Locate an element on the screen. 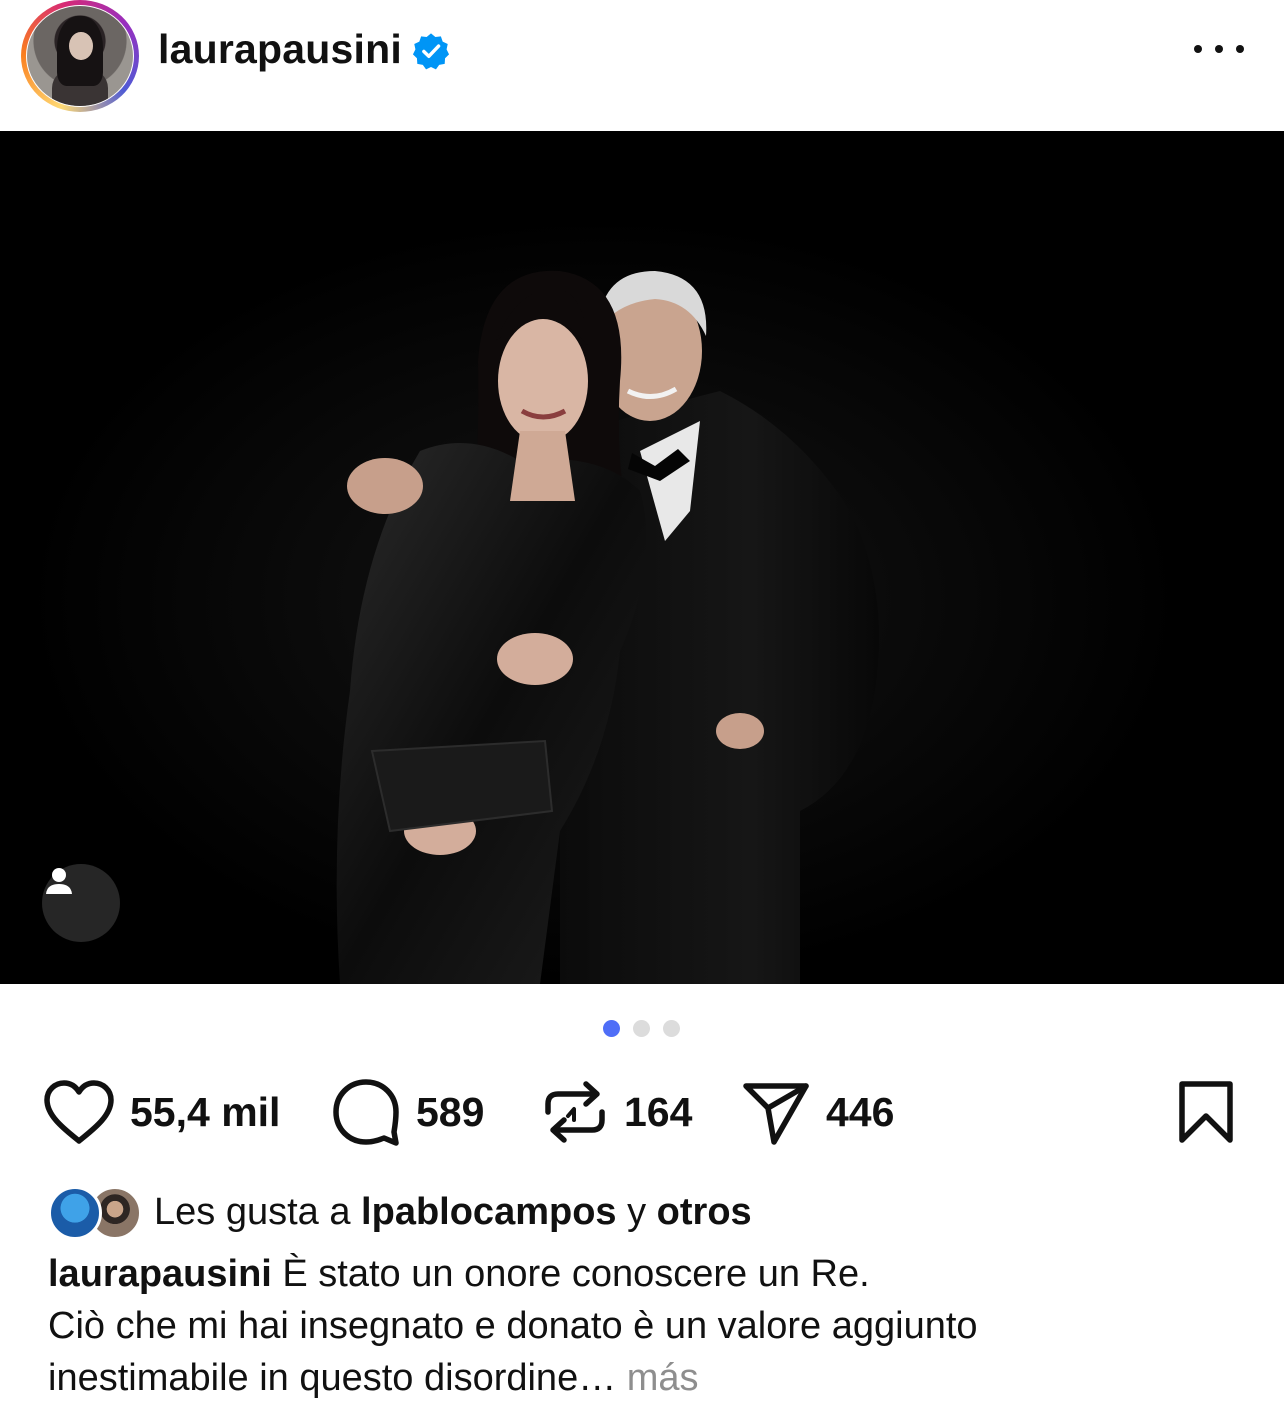  verified-badge-icon is located at coordinates (431, 51).